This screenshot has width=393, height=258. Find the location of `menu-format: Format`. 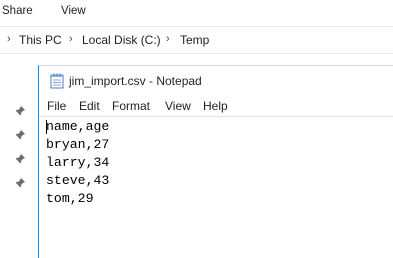

menu-format: Format is located at coordinates (131, 106).